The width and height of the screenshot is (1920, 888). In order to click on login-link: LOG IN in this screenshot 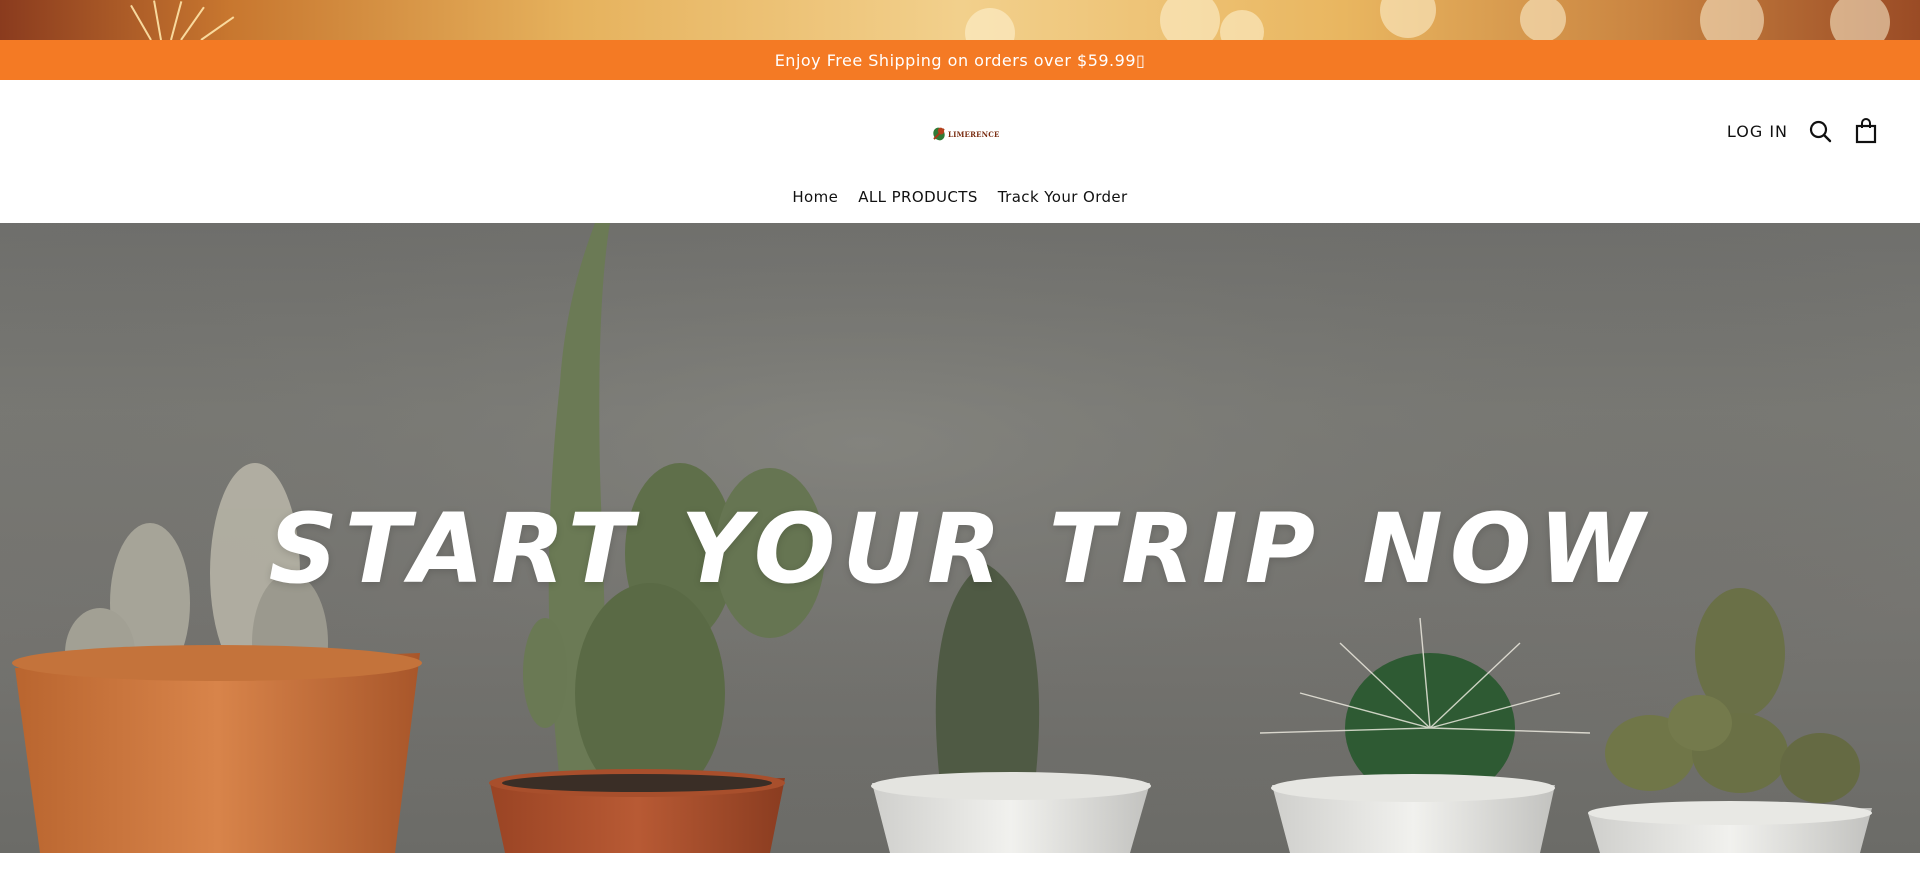, I will do `click(1757, 131)`.